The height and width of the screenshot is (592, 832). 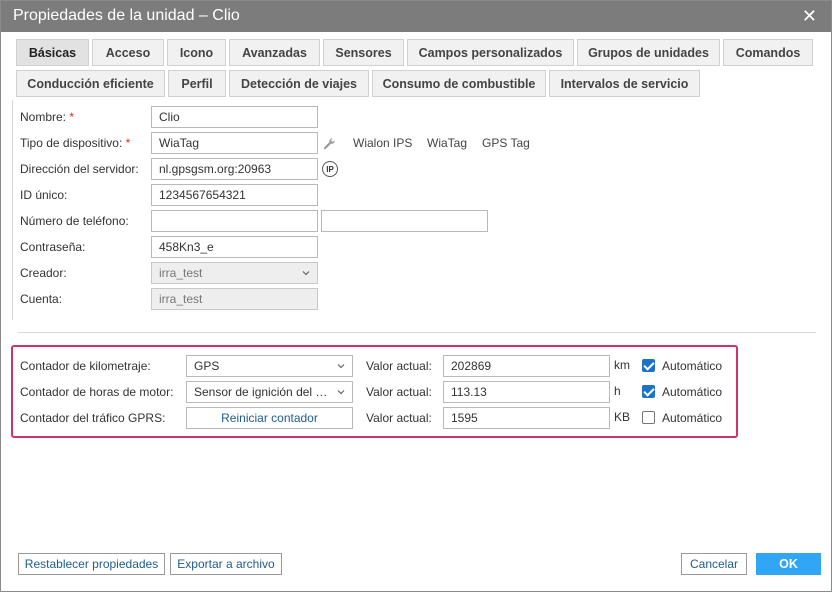 What do you see at coordinates (234, 143) in the screenshot?
I see `device-type-input: WiaTag` at bounding box center [234, 143].